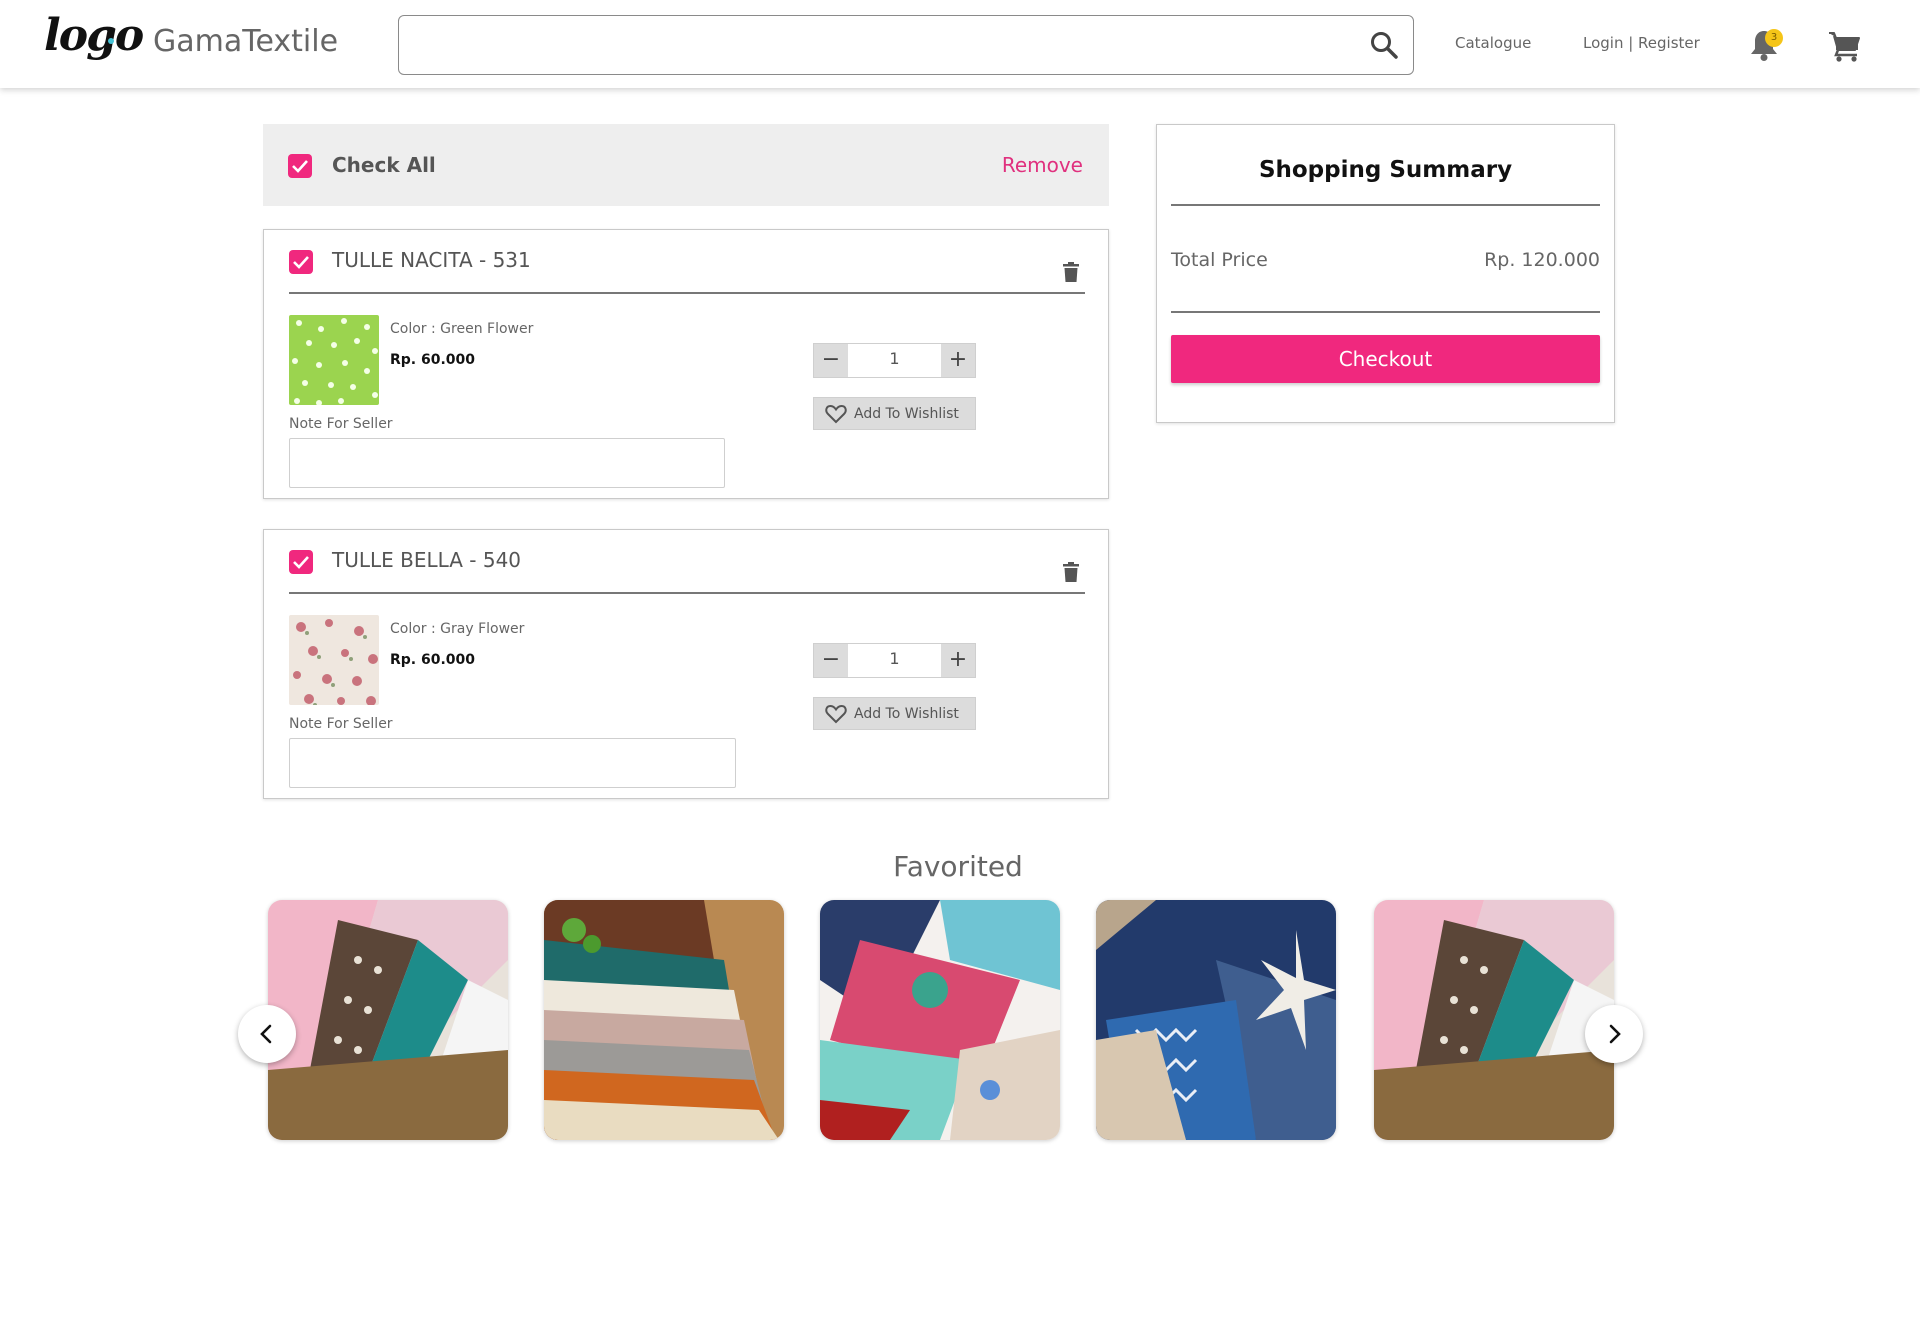  What do you see at coordinates (462, 329) in the screenshot?
I see `item-color: Color : Green Flower` at bounding box center [462, 329].